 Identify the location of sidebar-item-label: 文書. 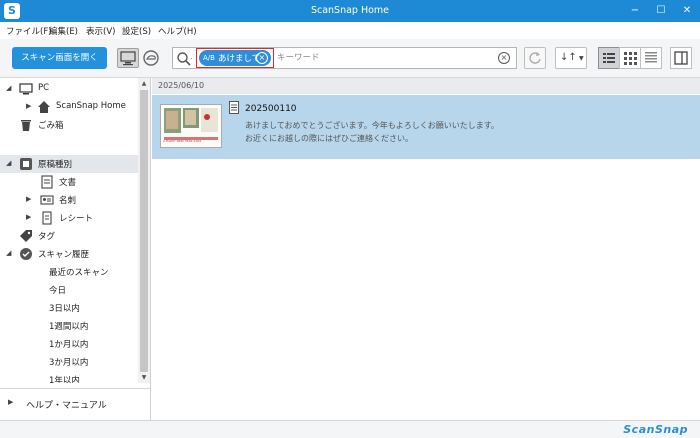
(68, 183).